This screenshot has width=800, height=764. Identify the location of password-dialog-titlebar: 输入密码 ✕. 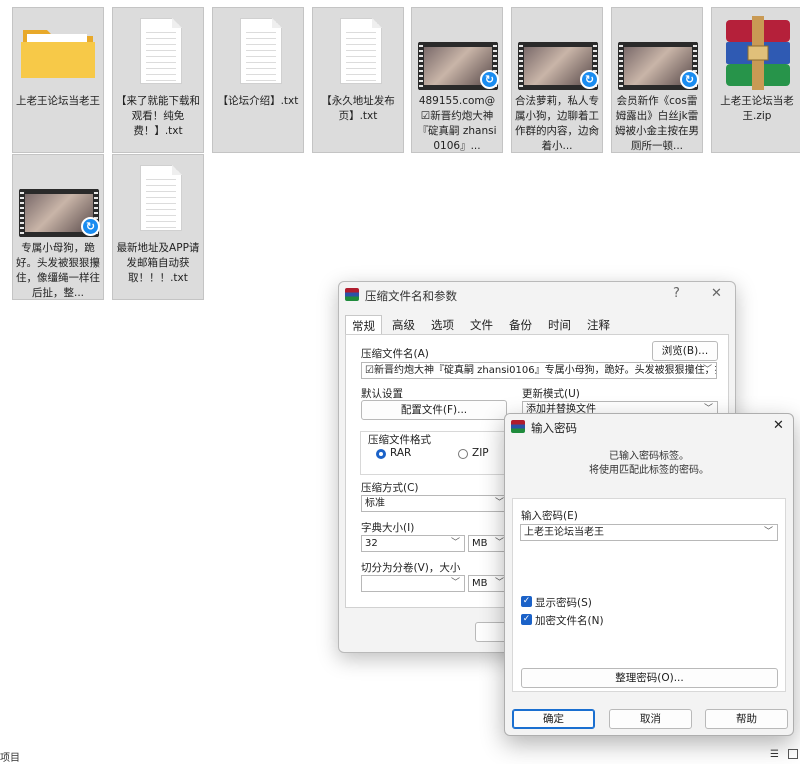
(649, 427).